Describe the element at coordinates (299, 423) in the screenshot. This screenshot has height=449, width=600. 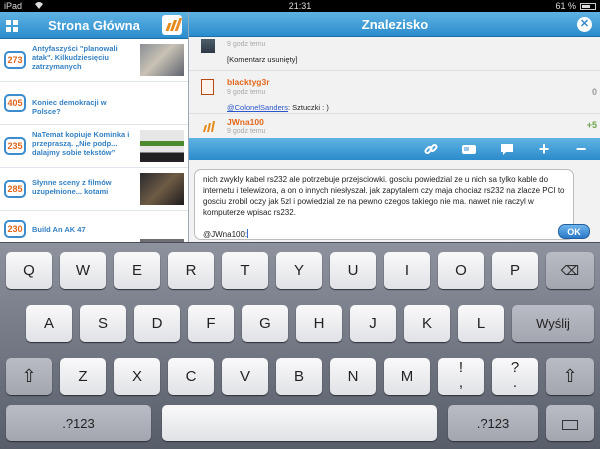
I see `space-bar` at that location.